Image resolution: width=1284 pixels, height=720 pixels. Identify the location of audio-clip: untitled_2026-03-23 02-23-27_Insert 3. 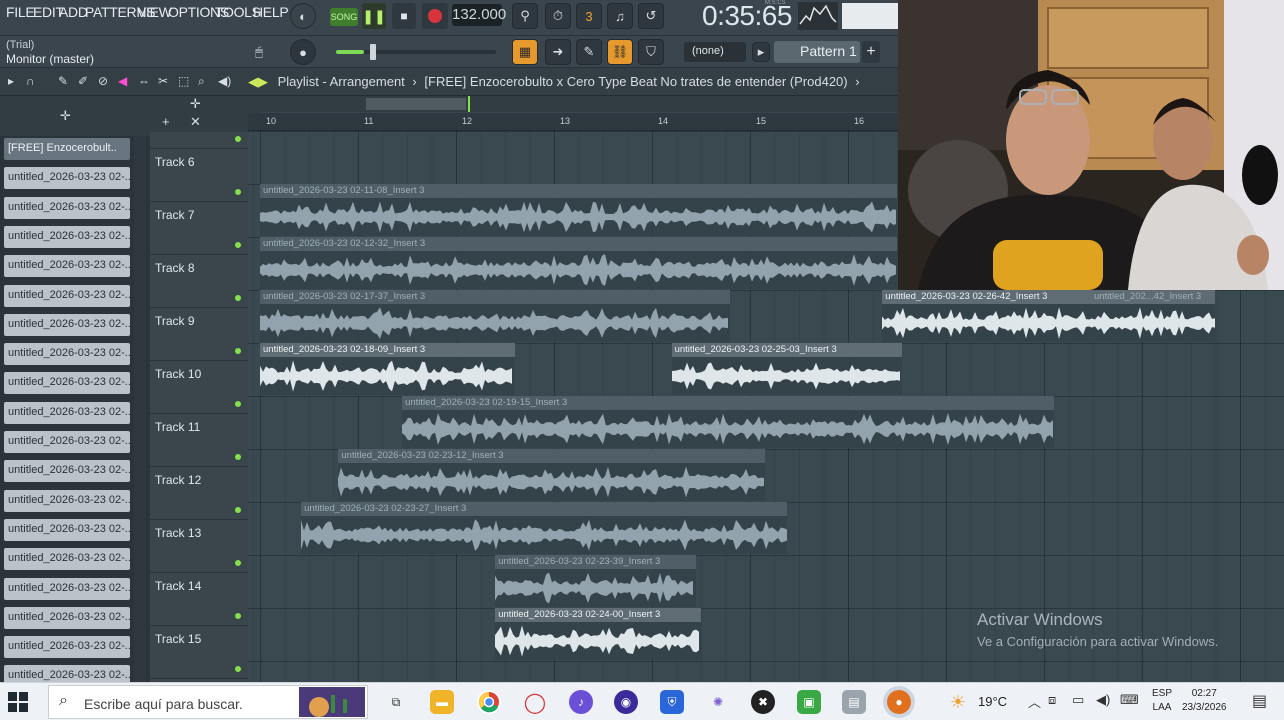
(544, 528).